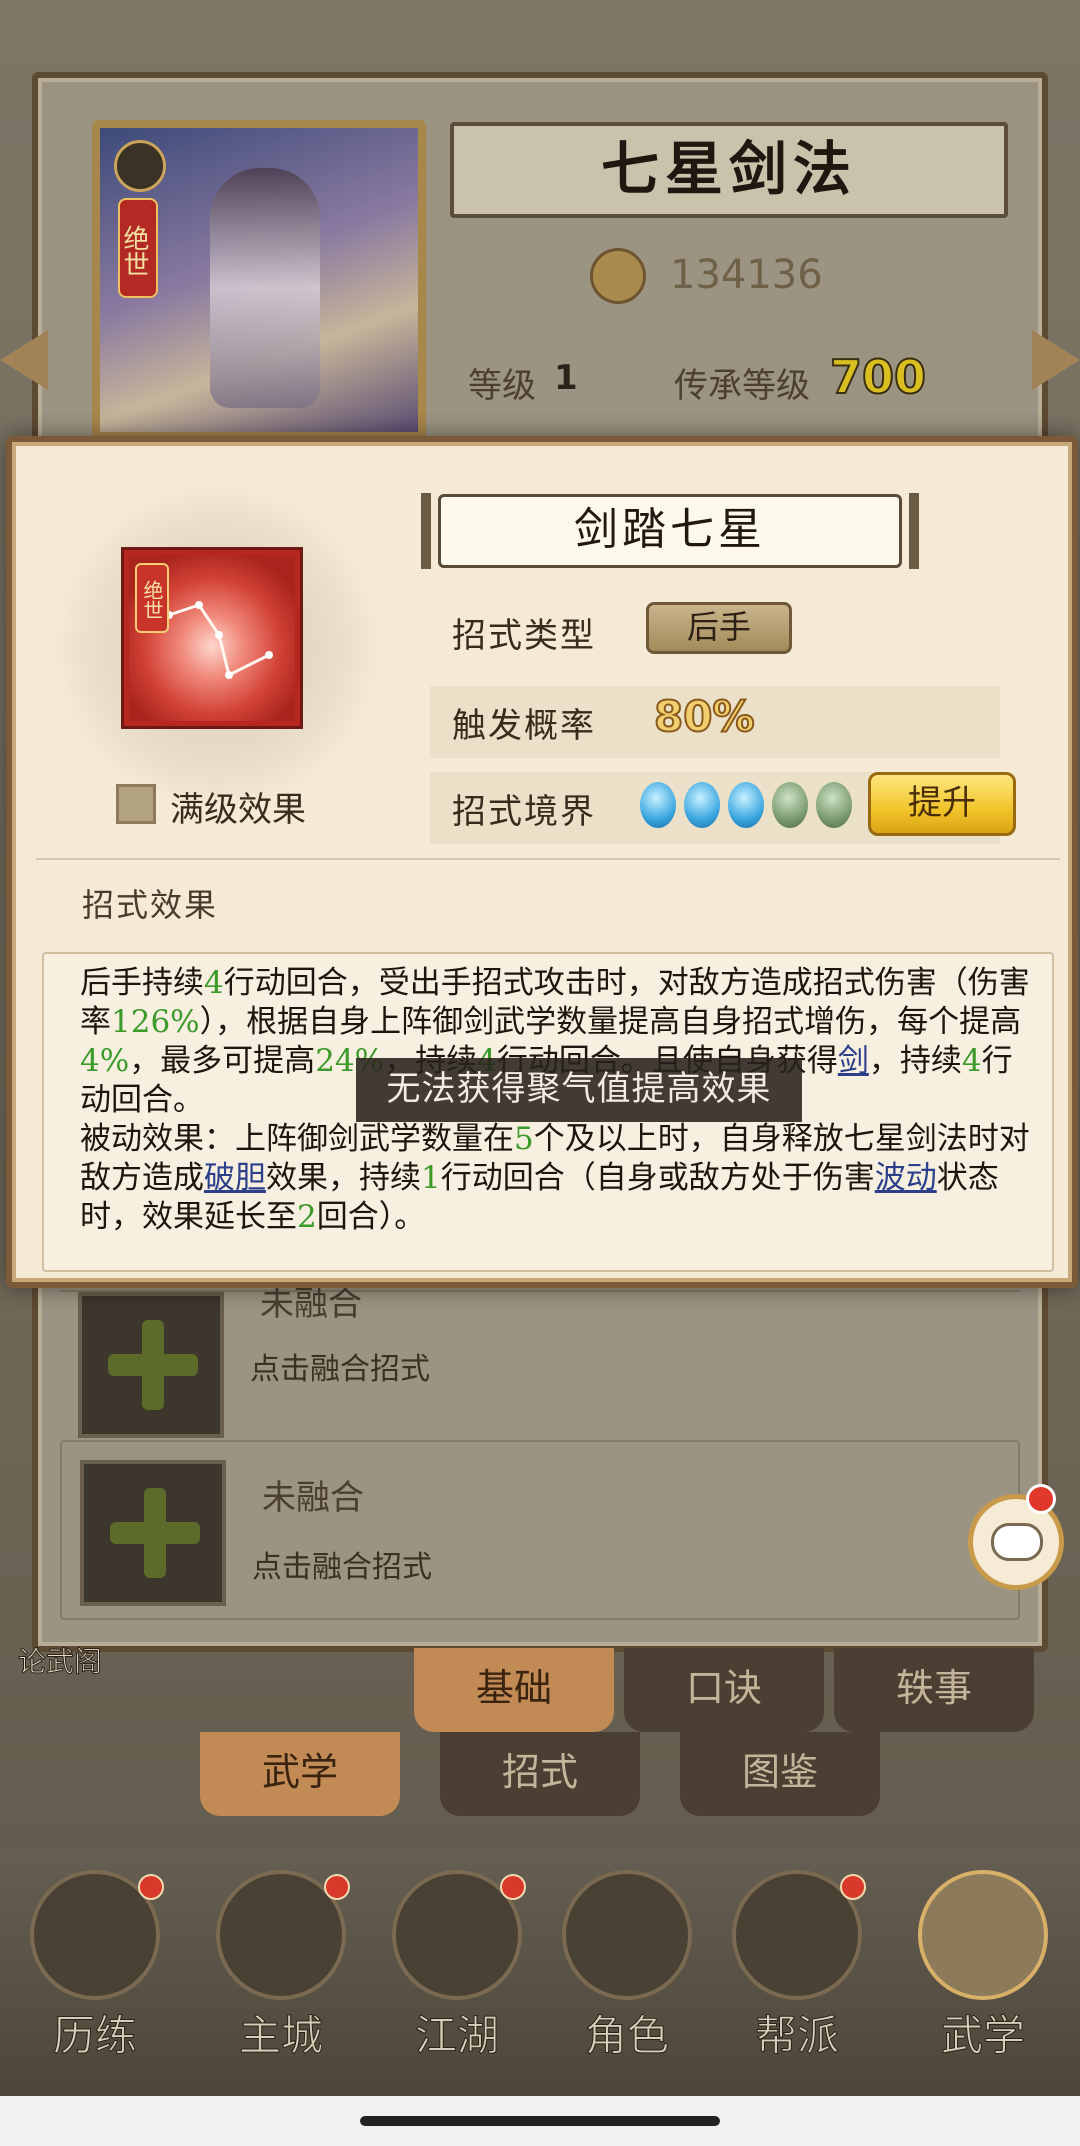 The height and width of the screenshot is (2146, 1080). Describe the element at coordinates (934, 1690) in the screenshot. I see `tab-anecdote: 轶事` at that location.